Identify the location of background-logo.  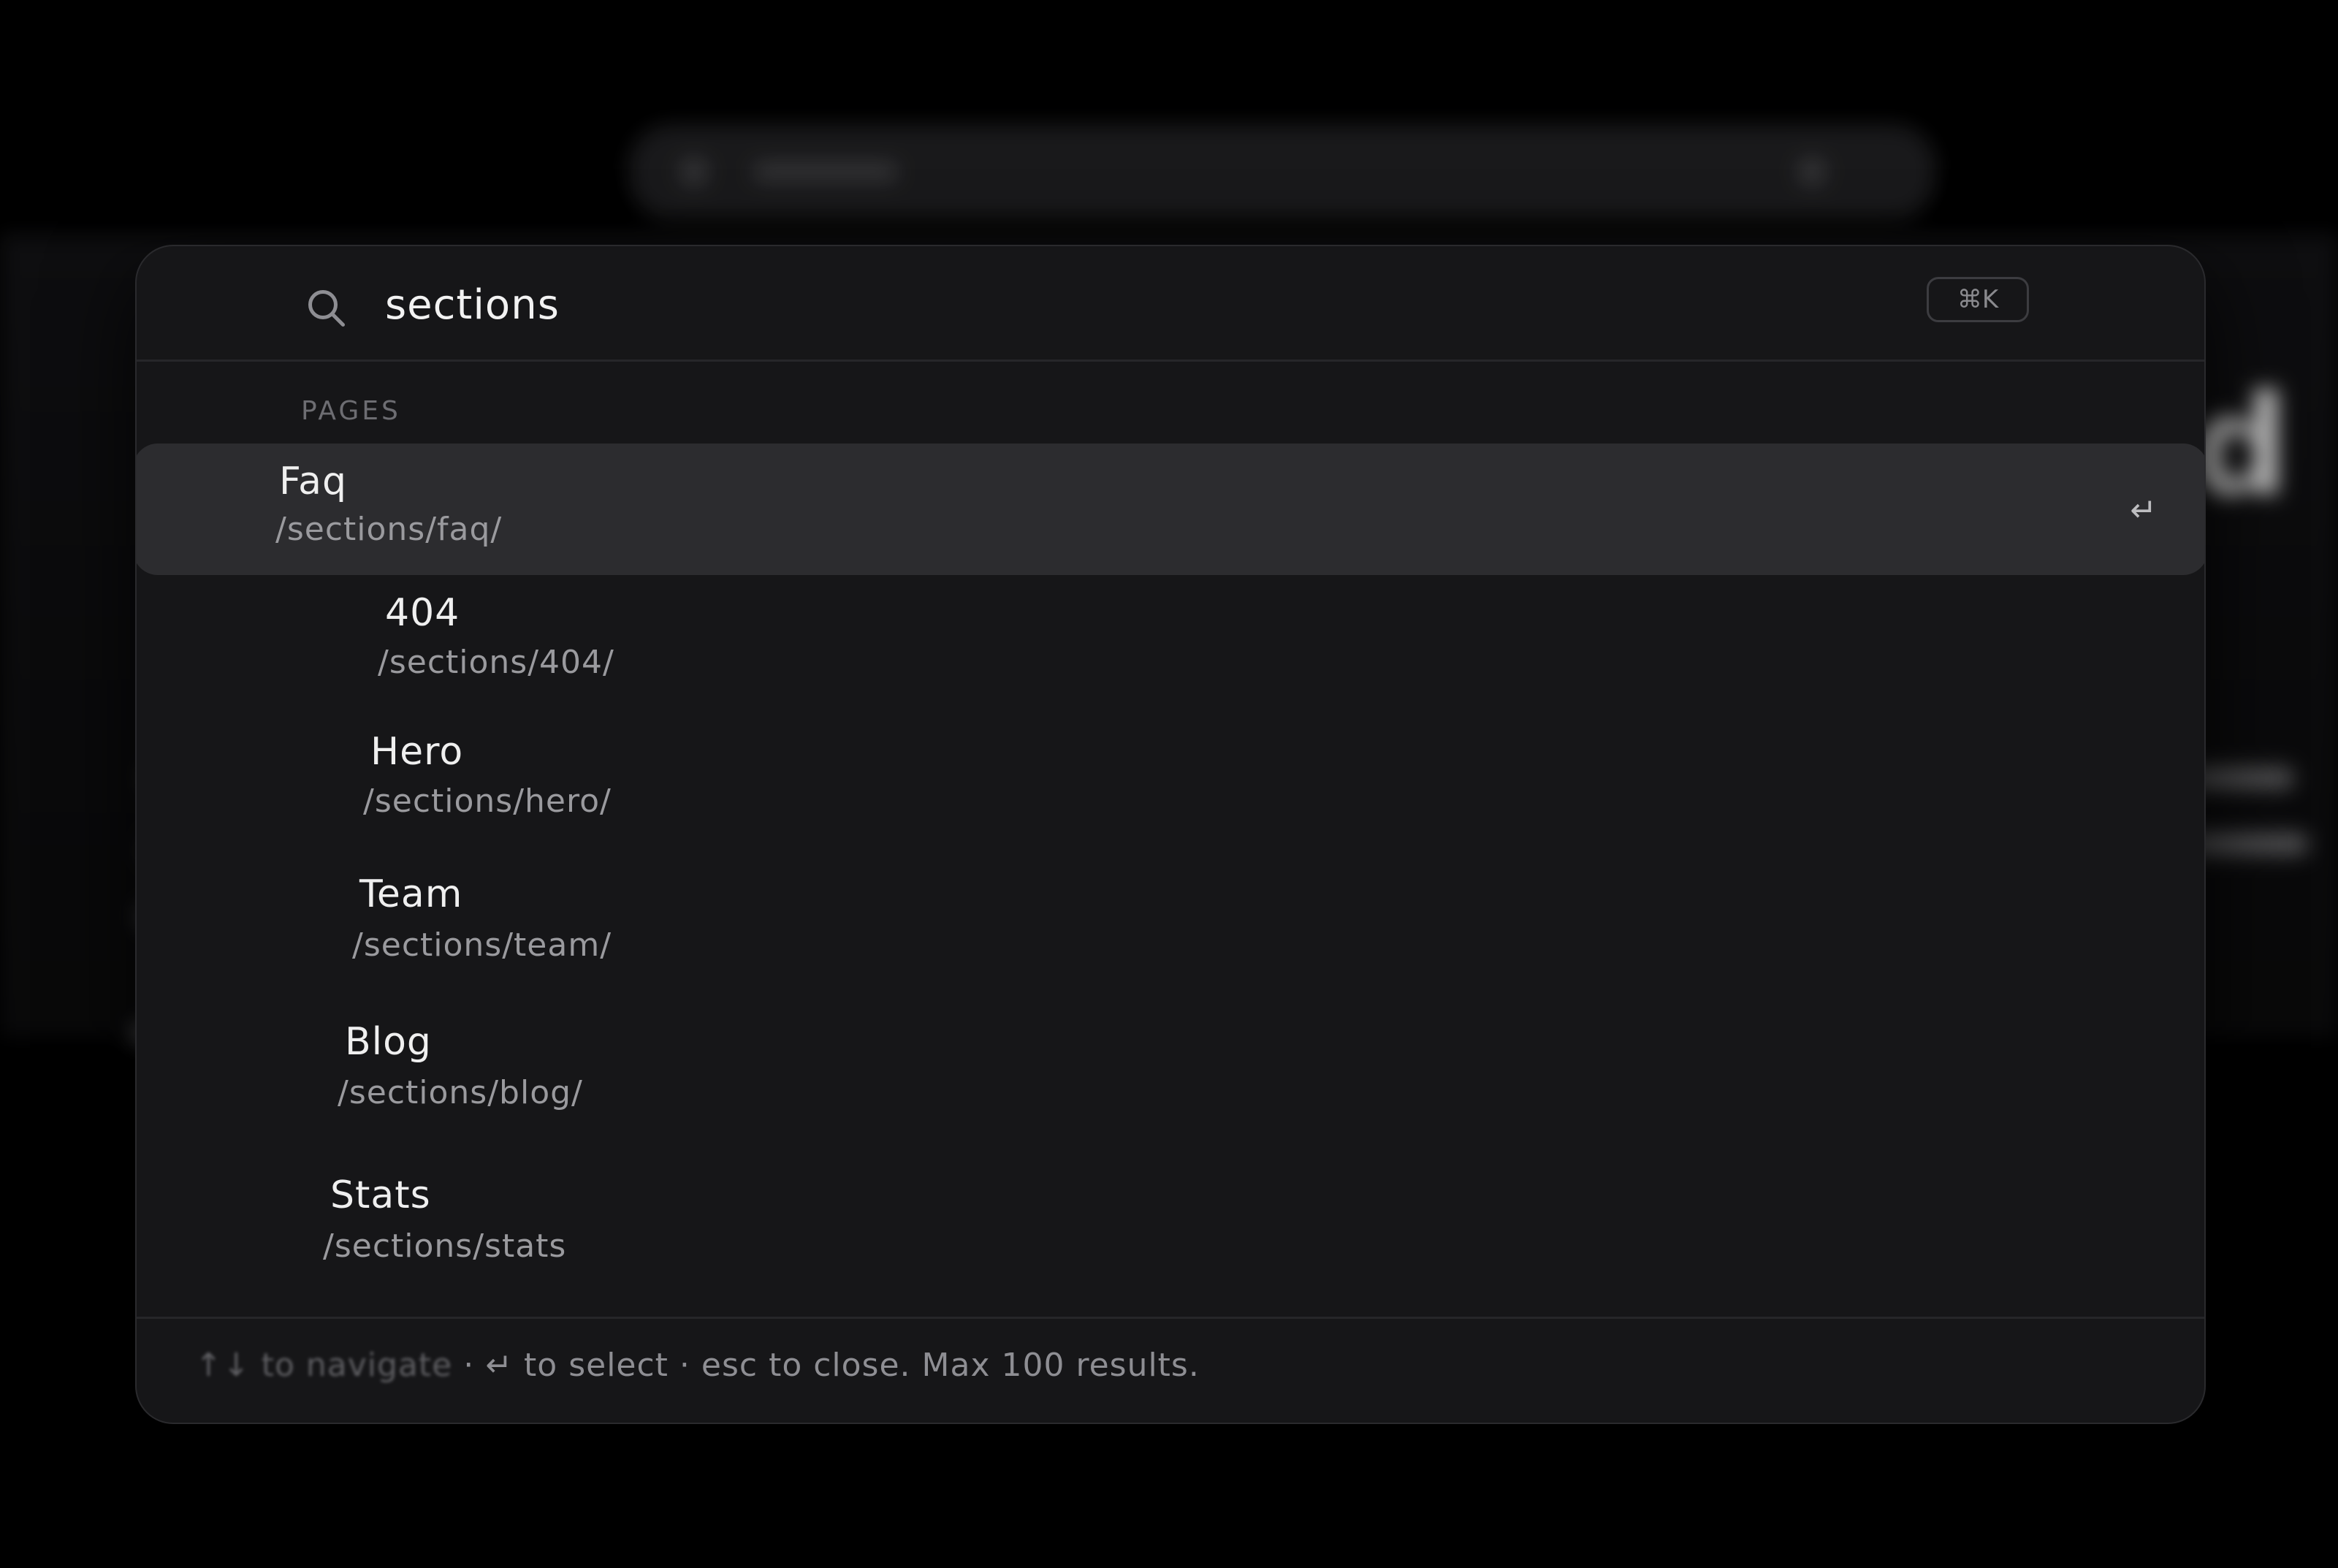
(694, 171).